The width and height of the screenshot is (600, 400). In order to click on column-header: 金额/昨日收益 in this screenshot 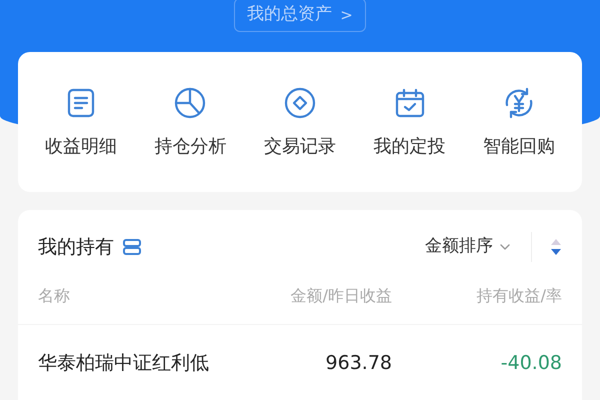, I will do `click(341, 296)`.